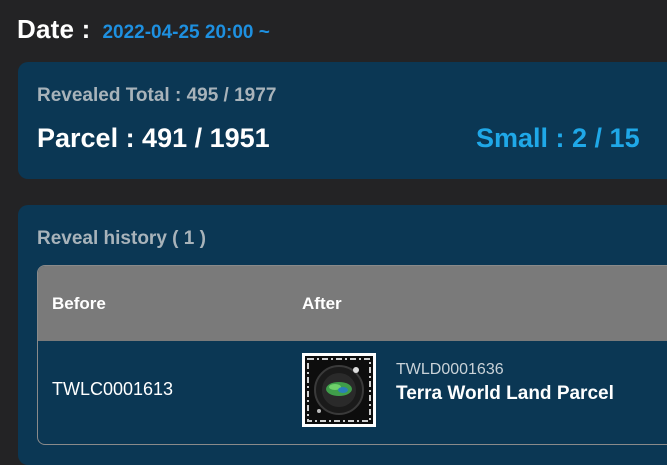 This screenshot has width=667, height=465. I want to click on column-header-before: Before, so click(79, 303).